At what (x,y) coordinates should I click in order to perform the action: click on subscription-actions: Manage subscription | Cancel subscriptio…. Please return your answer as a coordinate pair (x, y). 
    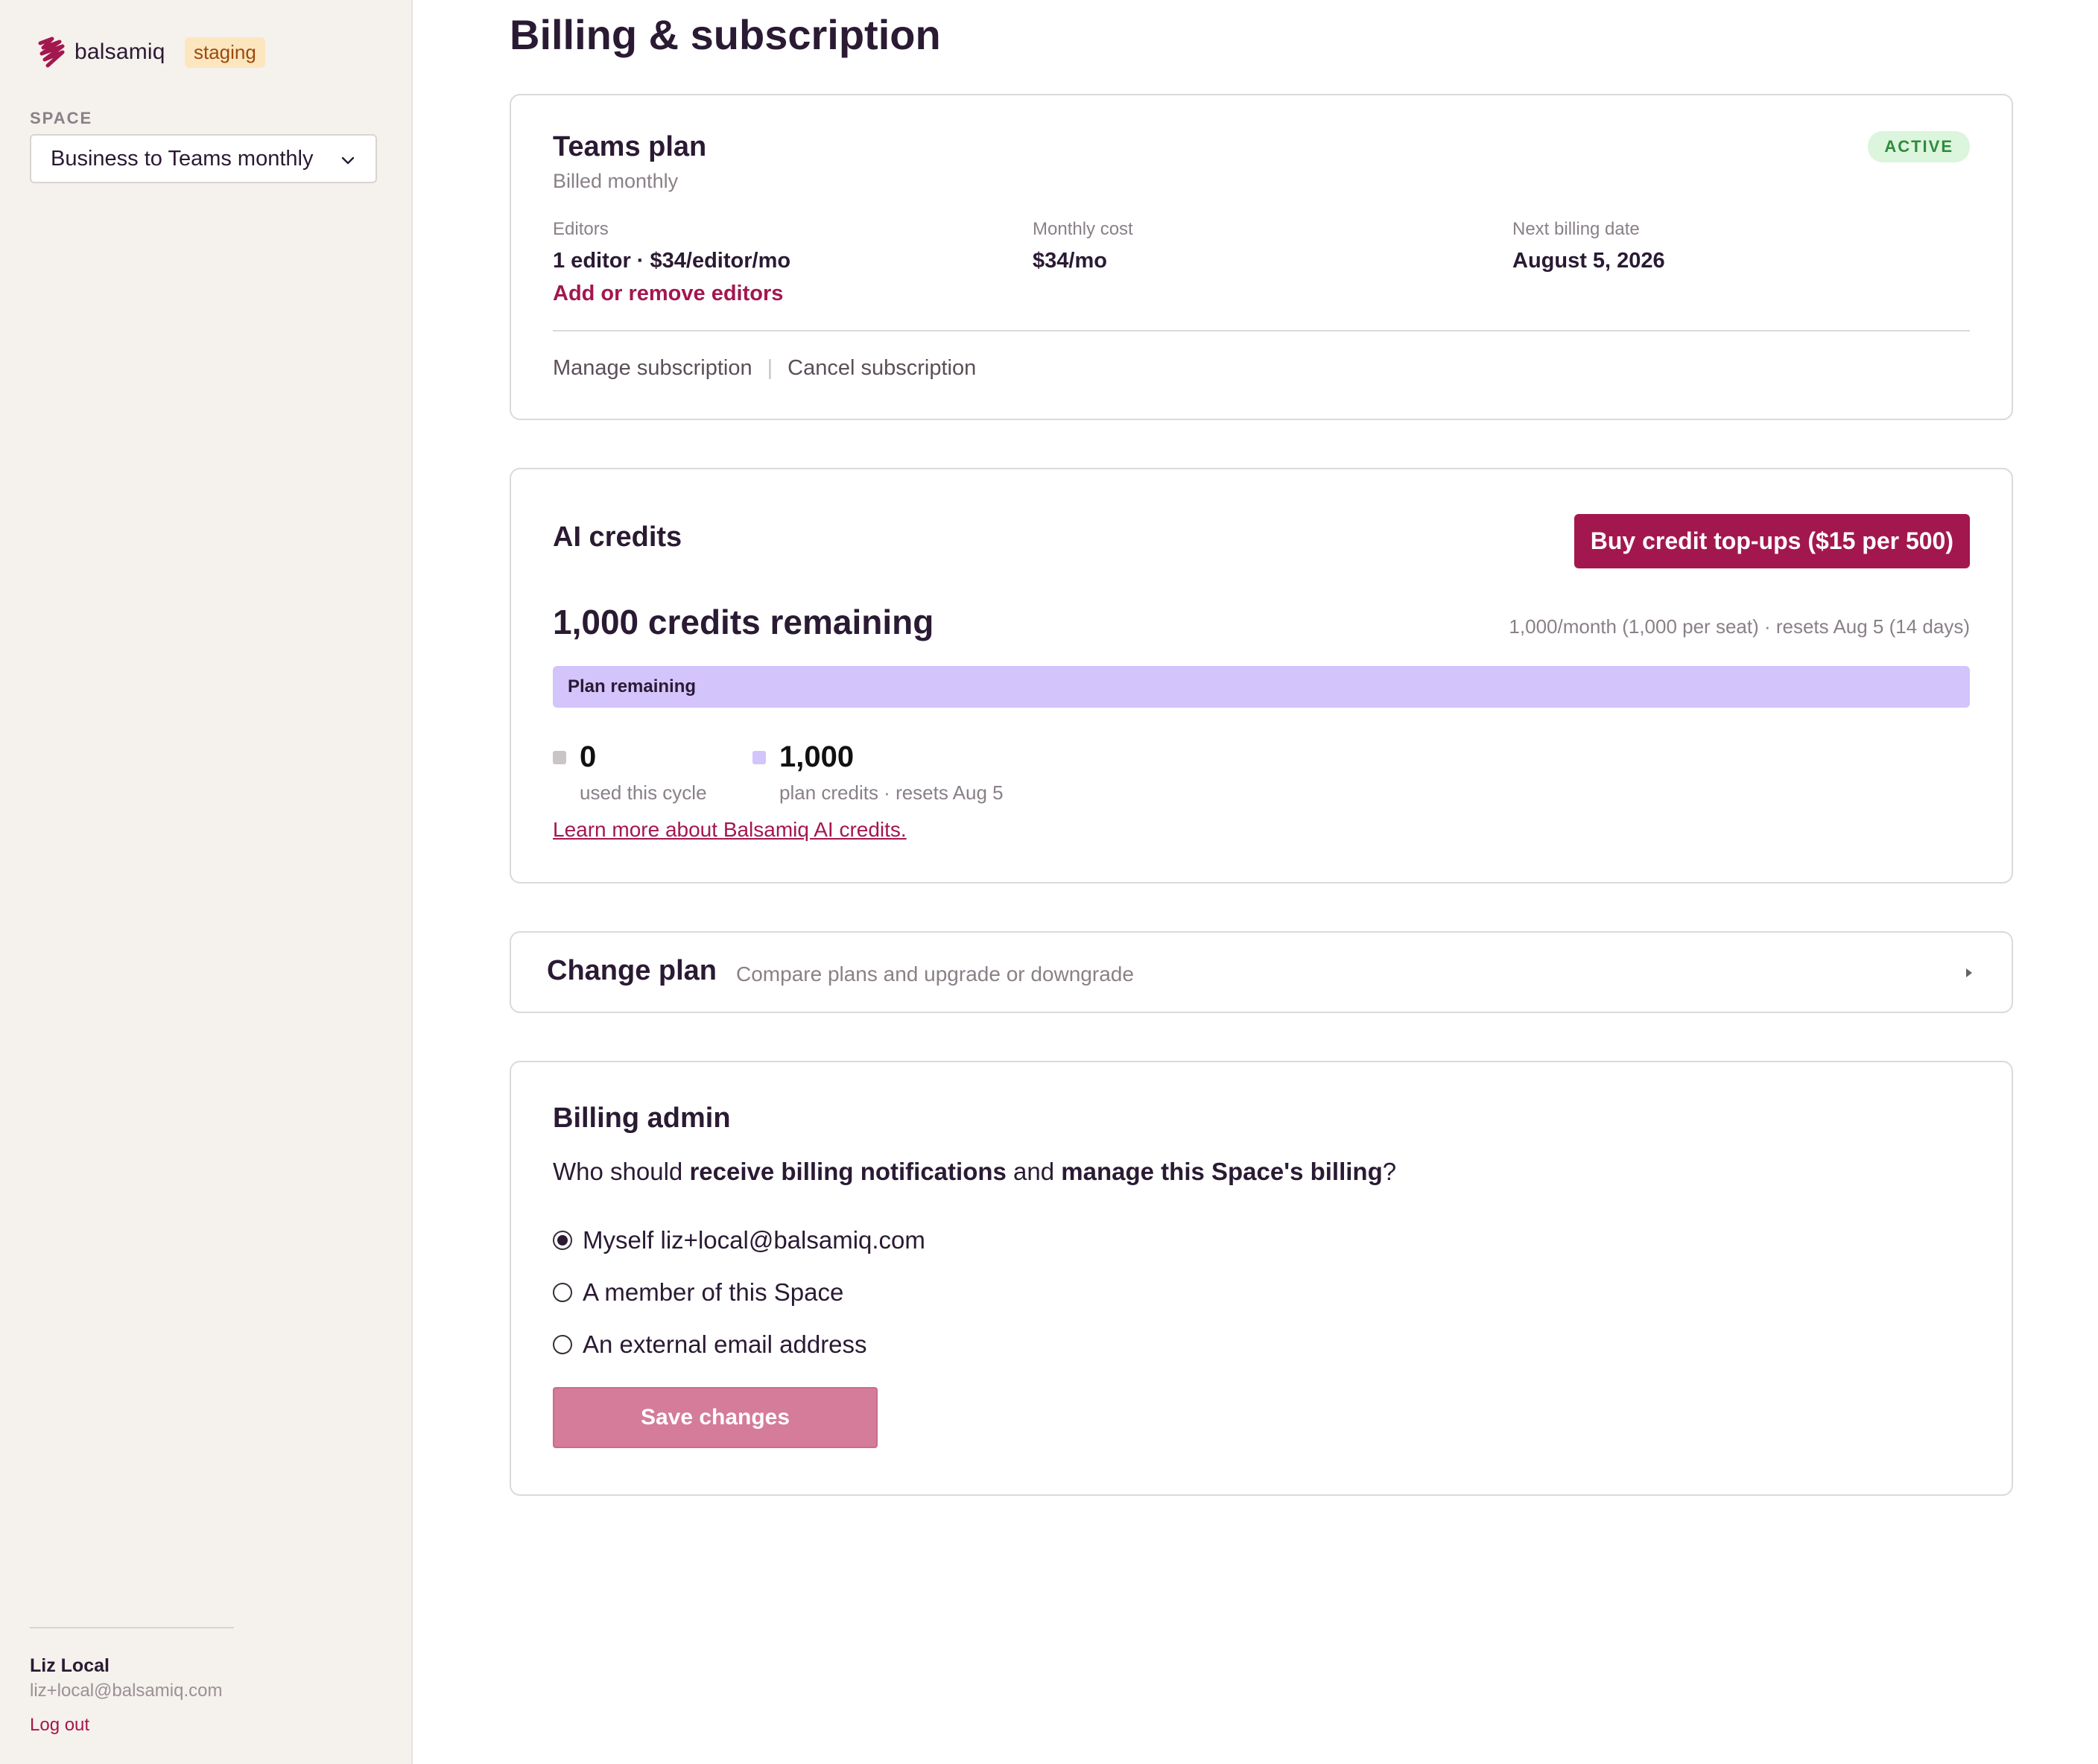
    Looking at the image, I should click on (764, 368).